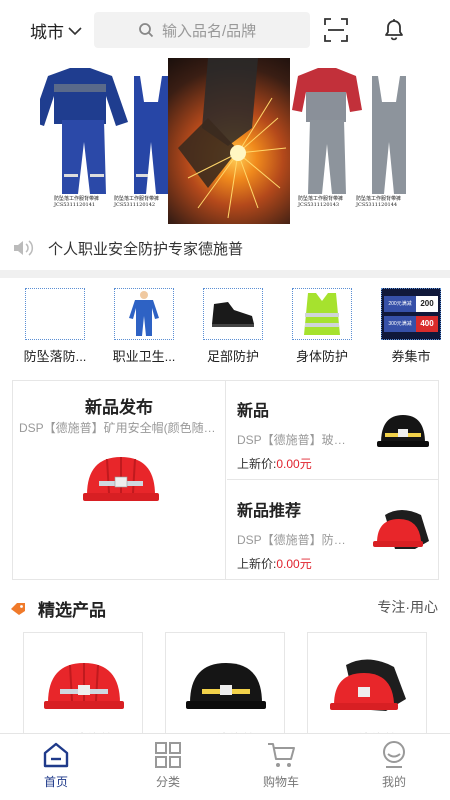 The image size is (450, 800). Describe the element at coordinates (75, 30) in the screenshot. I see `chevron-down-icon` at that location.